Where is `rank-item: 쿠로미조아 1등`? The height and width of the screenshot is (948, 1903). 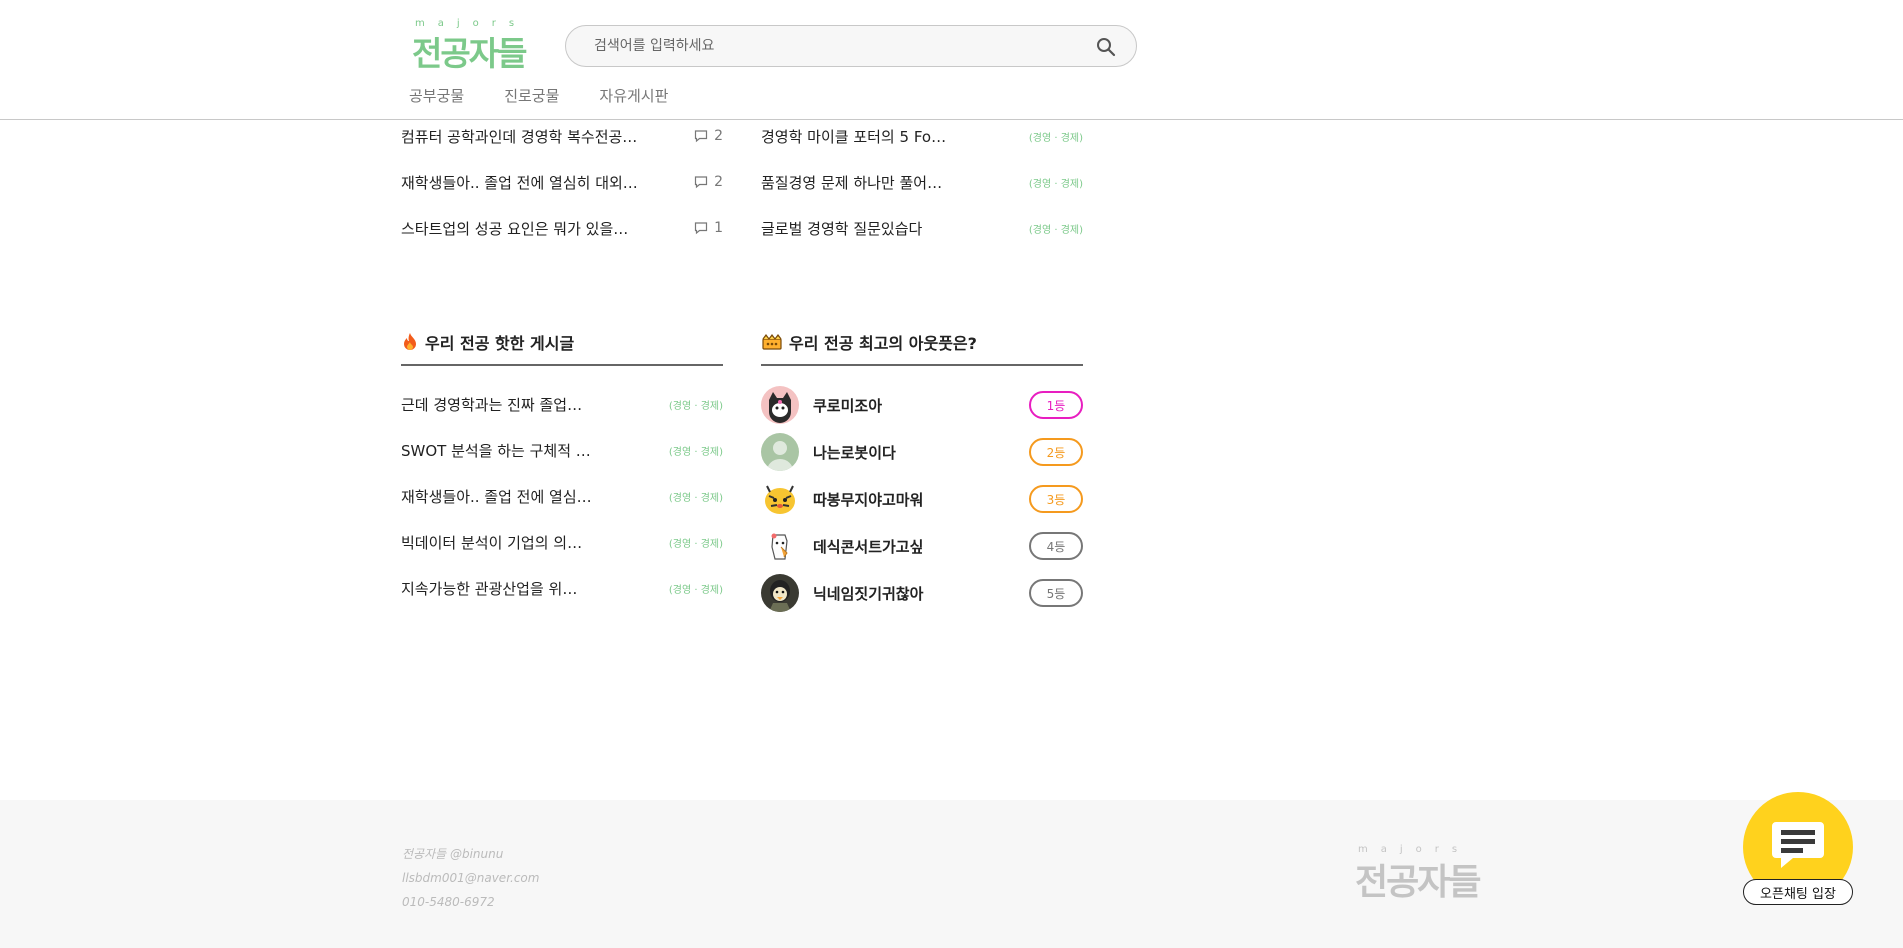 rank-item: 쿠로미조아 1등 is located at coordinates (922, 405).